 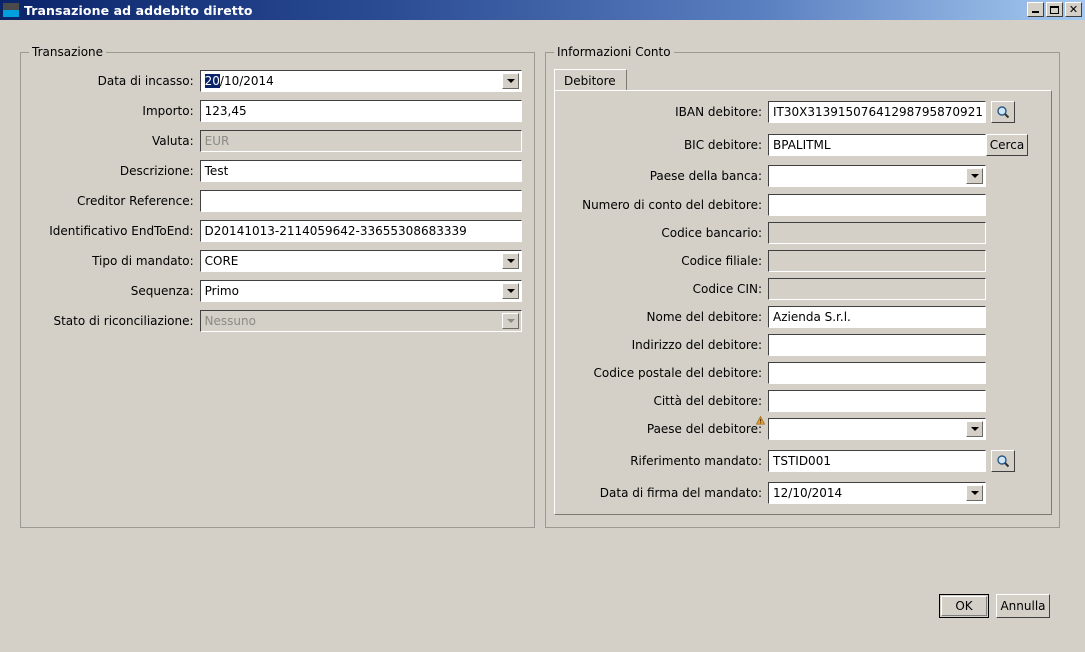 What do you see at coordinates (722, 145) in the screenshot?
I see `label-bic-debitore: BIC debitore:` at bounding box center [722, 145].